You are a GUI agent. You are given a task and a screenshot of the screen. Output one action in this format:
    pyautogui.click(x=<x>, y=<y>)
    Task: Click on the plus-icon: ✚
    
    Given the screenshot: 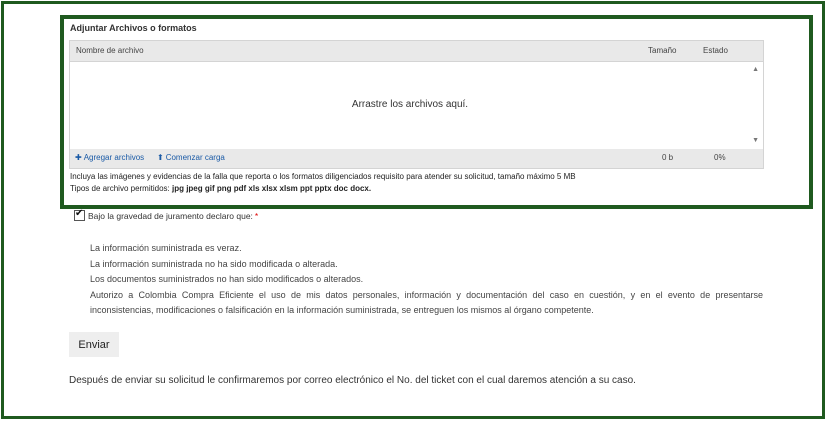 What is the action you would take?
    pyautogui.click(x=78, y=157)
    